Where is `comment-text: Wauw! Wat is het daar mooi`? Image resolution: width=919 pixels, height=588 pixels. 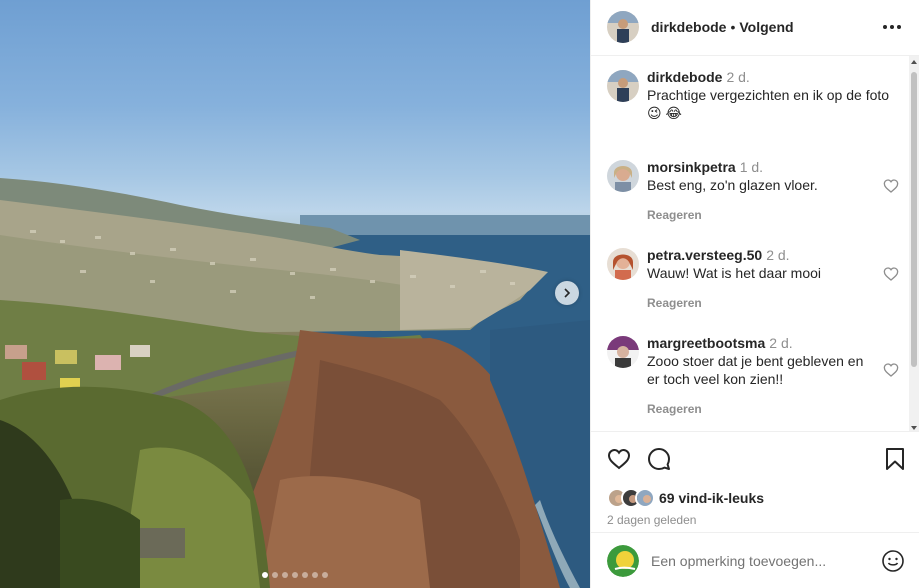
comment-text: Wauw! Wat is het daar mooi is located at coordinates (734, 272).